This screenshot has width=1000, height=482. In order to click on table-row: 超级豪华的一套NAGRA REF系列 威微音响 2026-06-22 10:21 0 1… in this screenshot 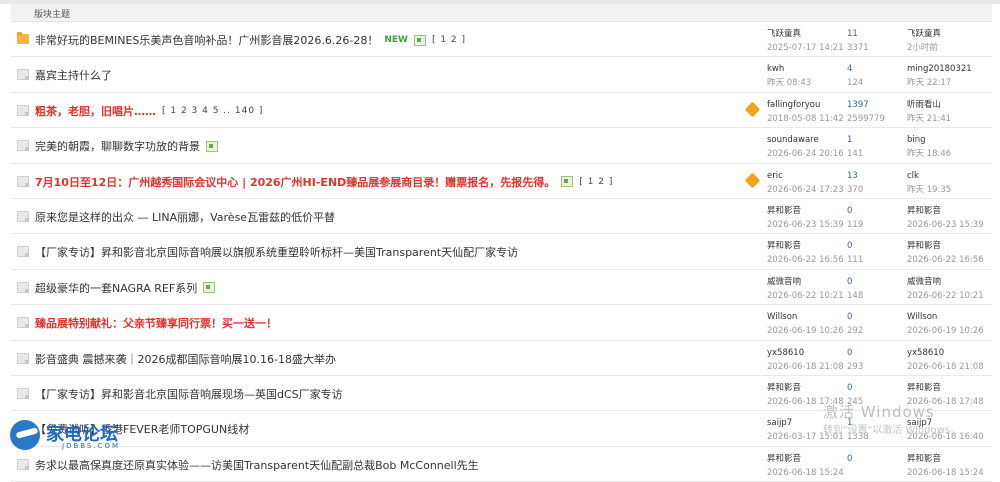, I will do `click(501, 288)`.